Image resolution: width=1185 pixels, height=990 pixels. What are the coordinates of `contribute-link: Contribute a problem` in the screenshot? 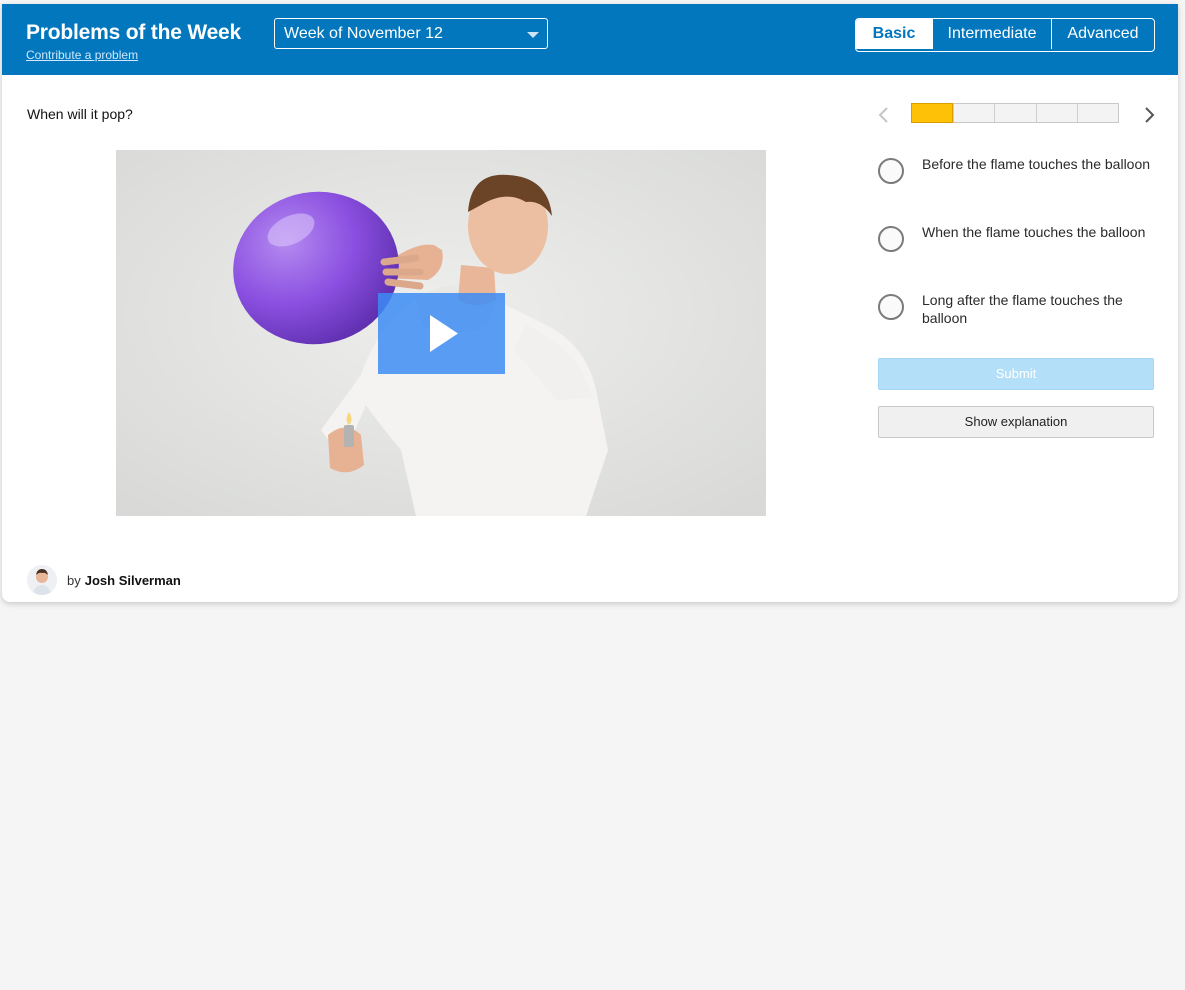 It's located at (82, 55).